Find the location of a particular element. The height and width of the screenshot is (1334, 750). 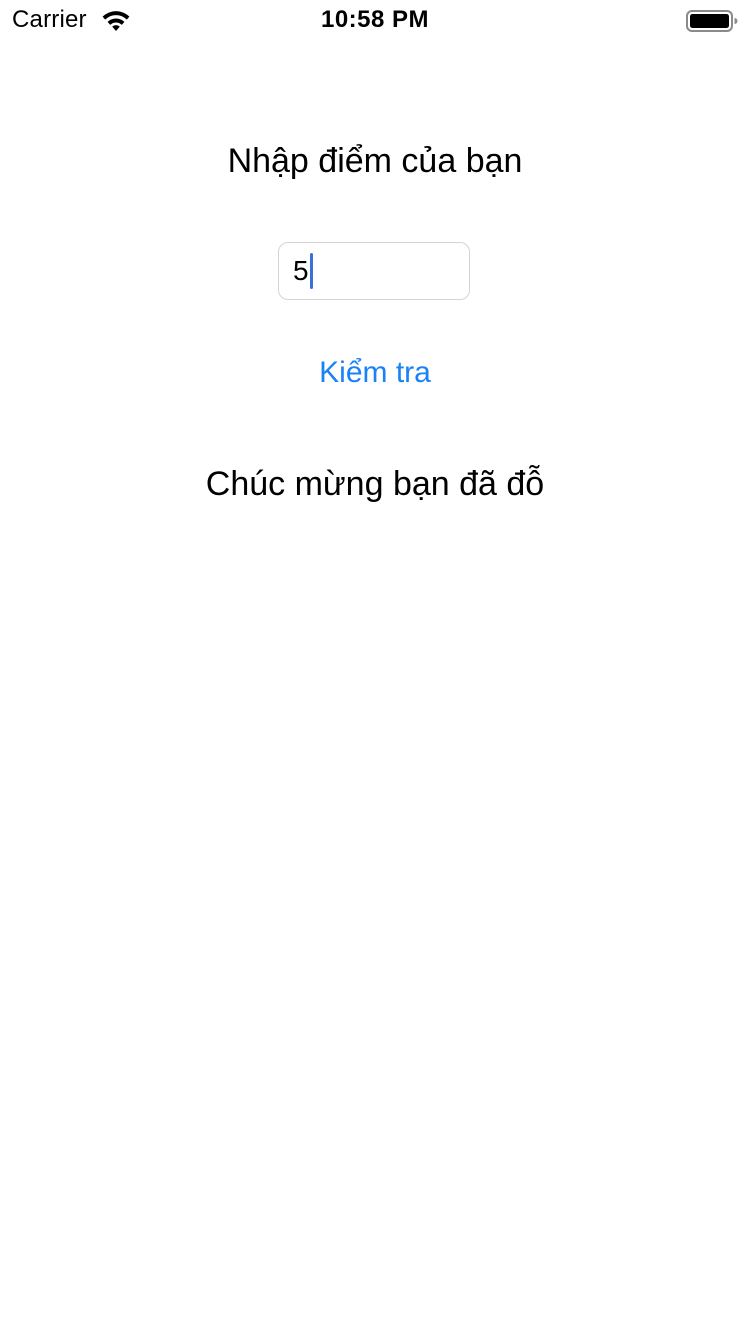

status-bar: Carrier 10:58 PM is located at coordinates (375, 20).